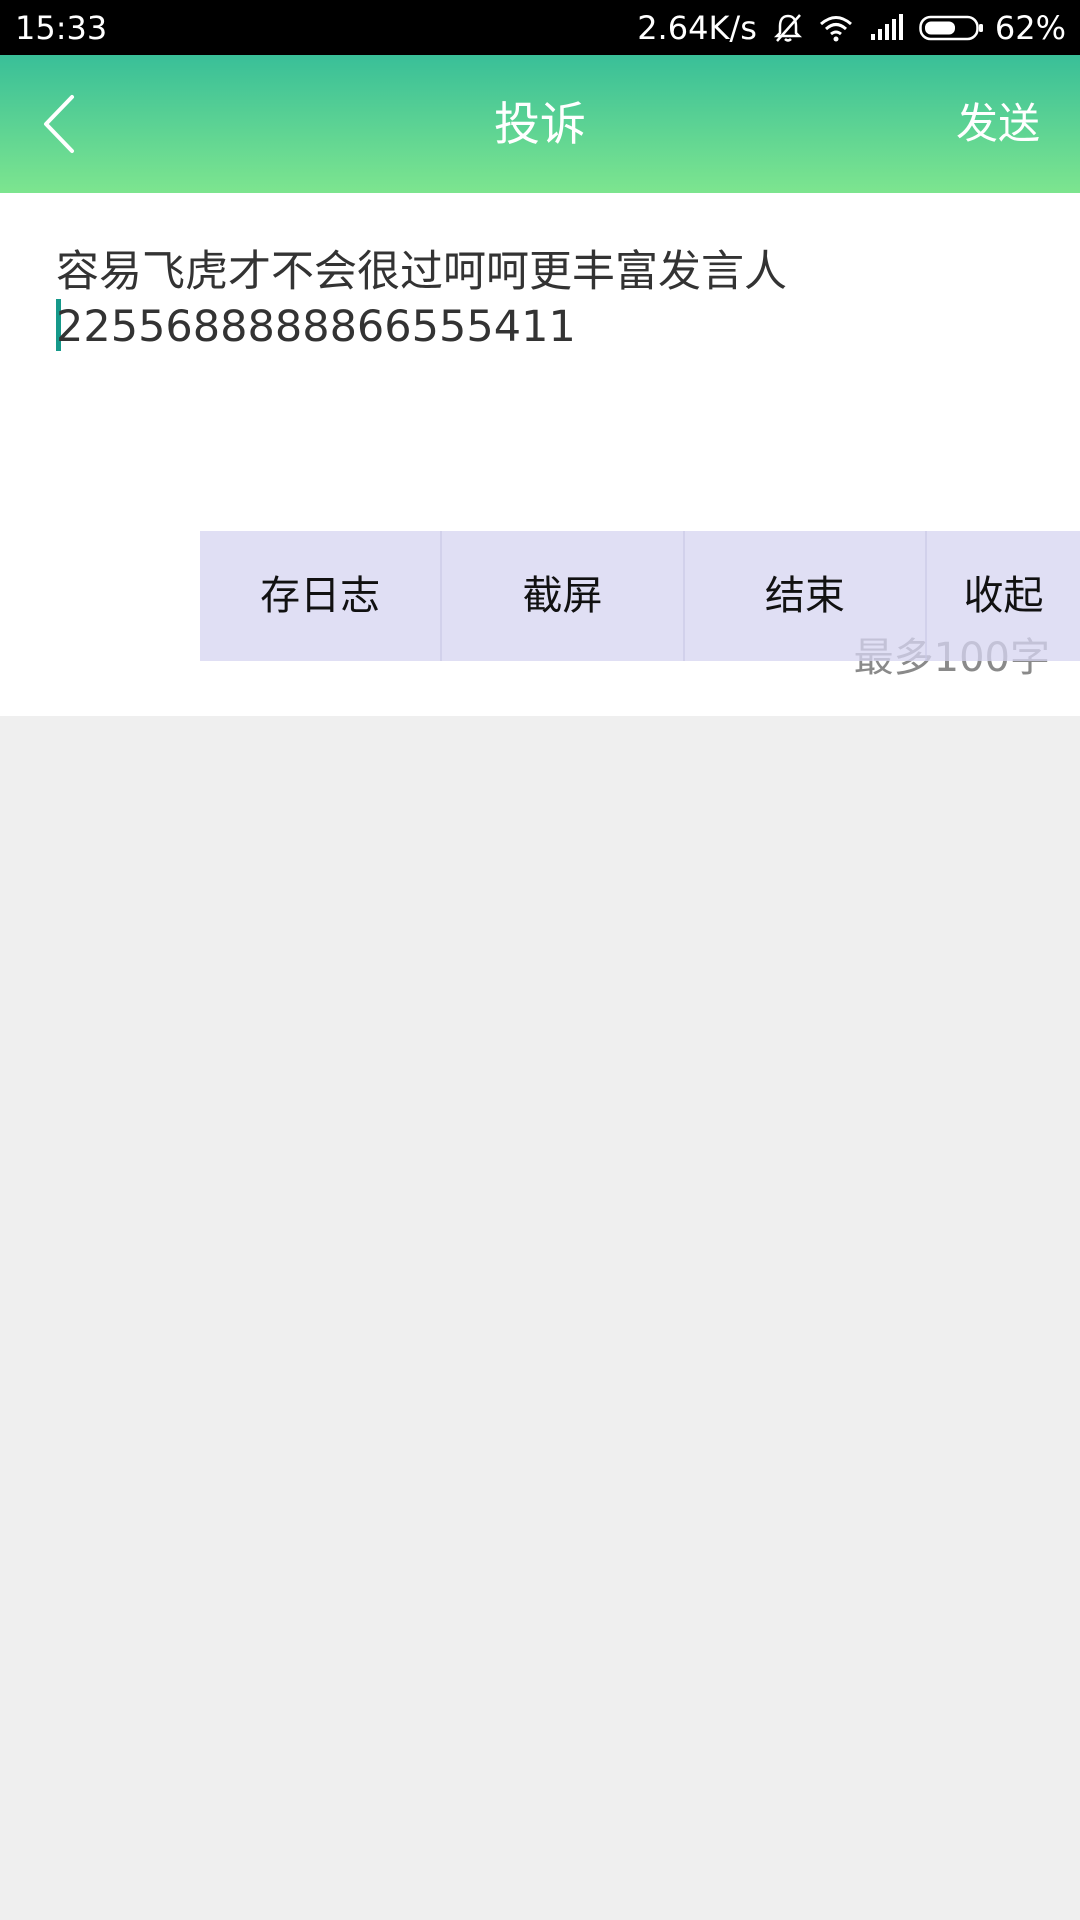  What do you see at coordinates (1003, 596) in the screenshot?
I see `collapse-button: 收起` at bounding box center [1003, 596].